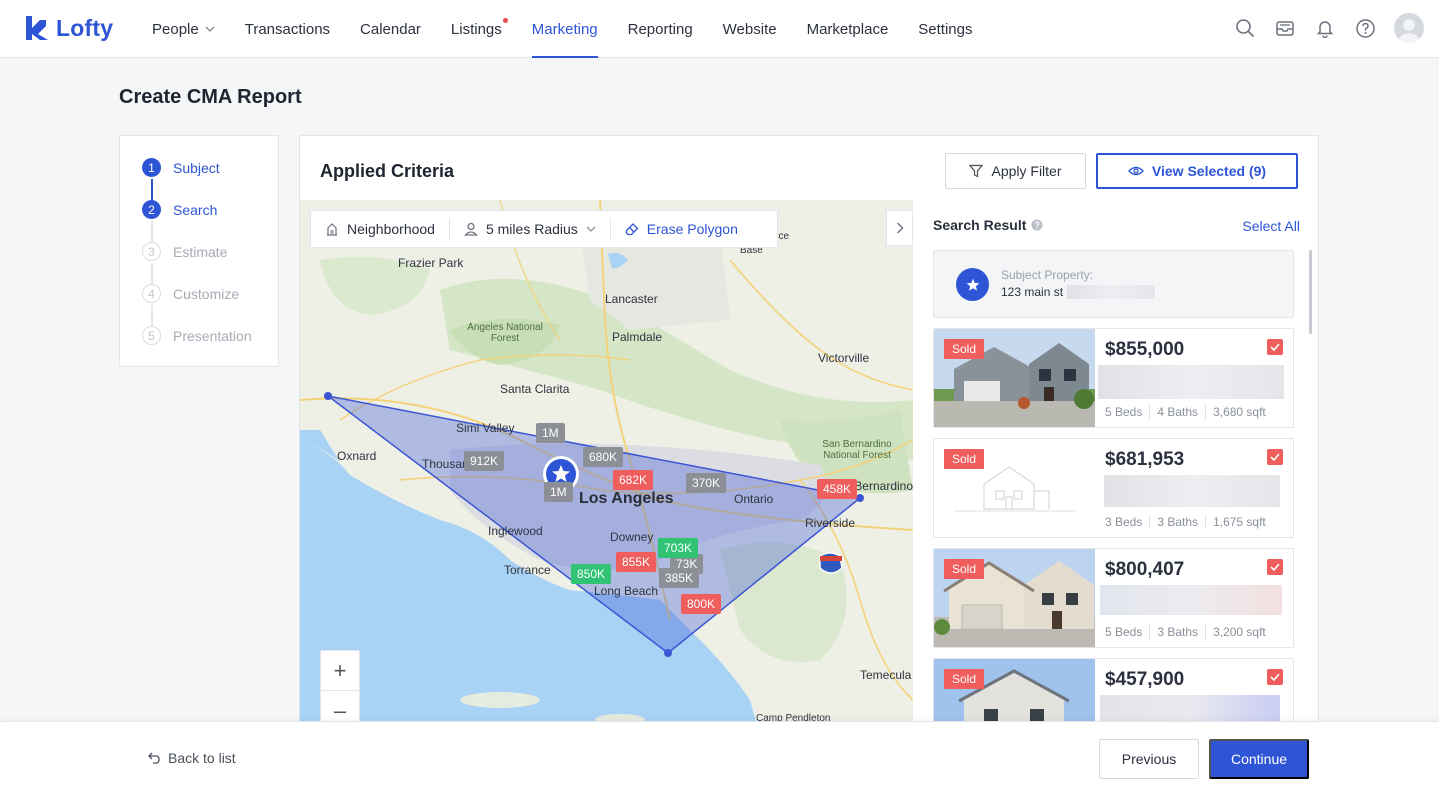  I want to click on lofty-logo: Lofty, so click(68, 28).